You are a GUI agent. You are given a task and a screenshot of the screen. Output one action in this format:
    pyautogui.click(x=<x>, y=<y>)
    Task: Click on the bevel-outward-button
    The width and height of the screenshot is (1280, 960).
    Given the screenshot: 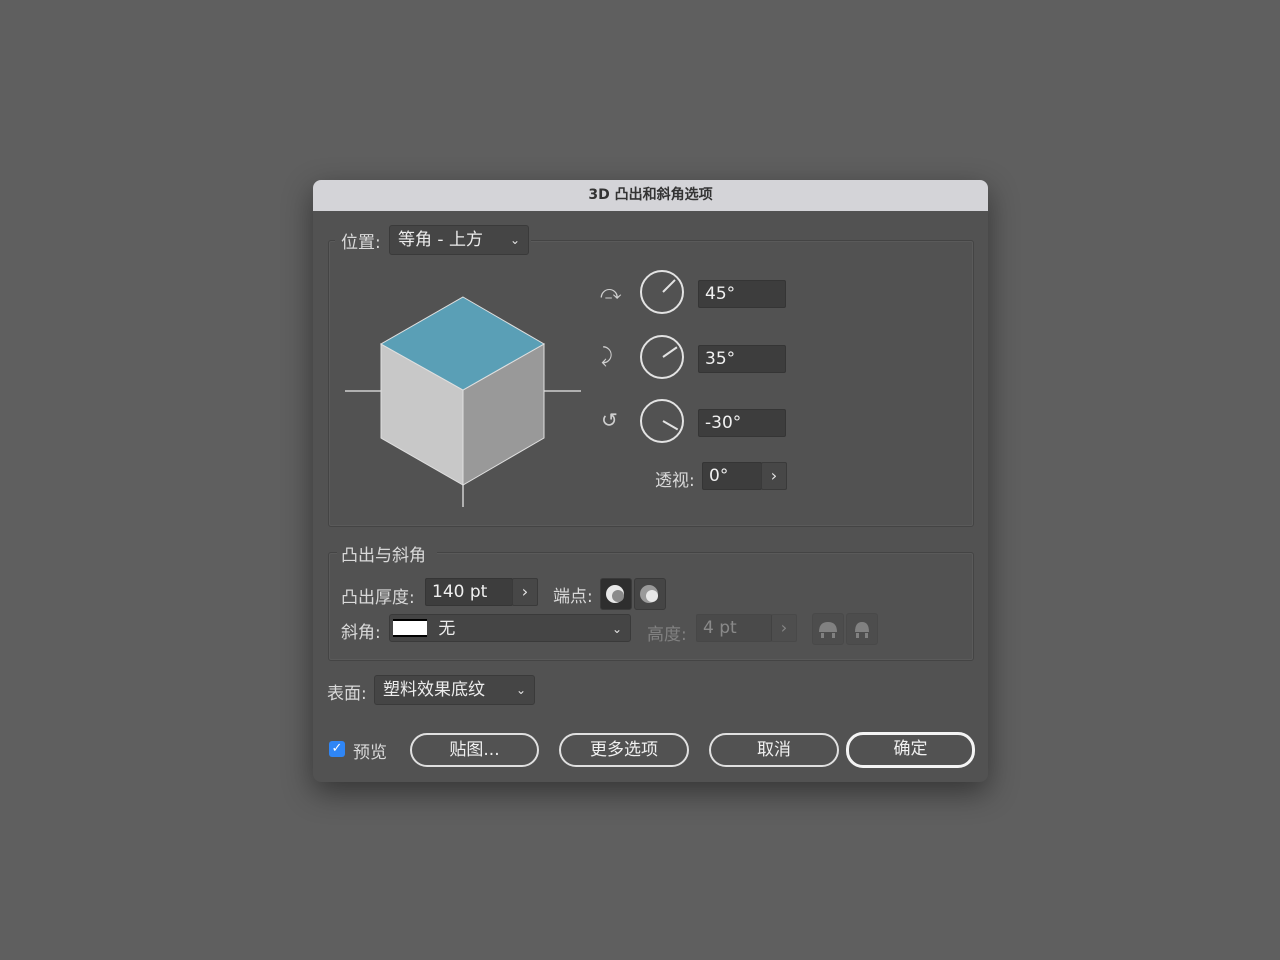 What is the action you would take?
    pyautogui.click(x=828, y=629)
    